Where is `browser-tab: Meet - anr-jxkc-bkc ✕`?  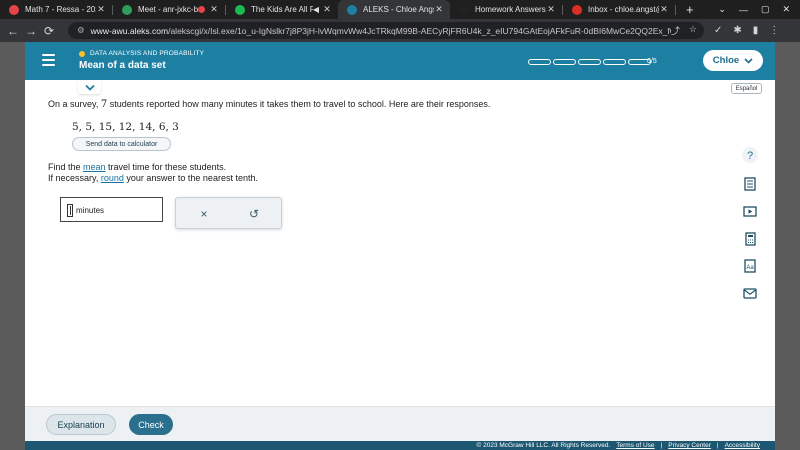
browser-tab: Meet - anr-jxkc-bkc ✕ is located at coordinates (169, 9).